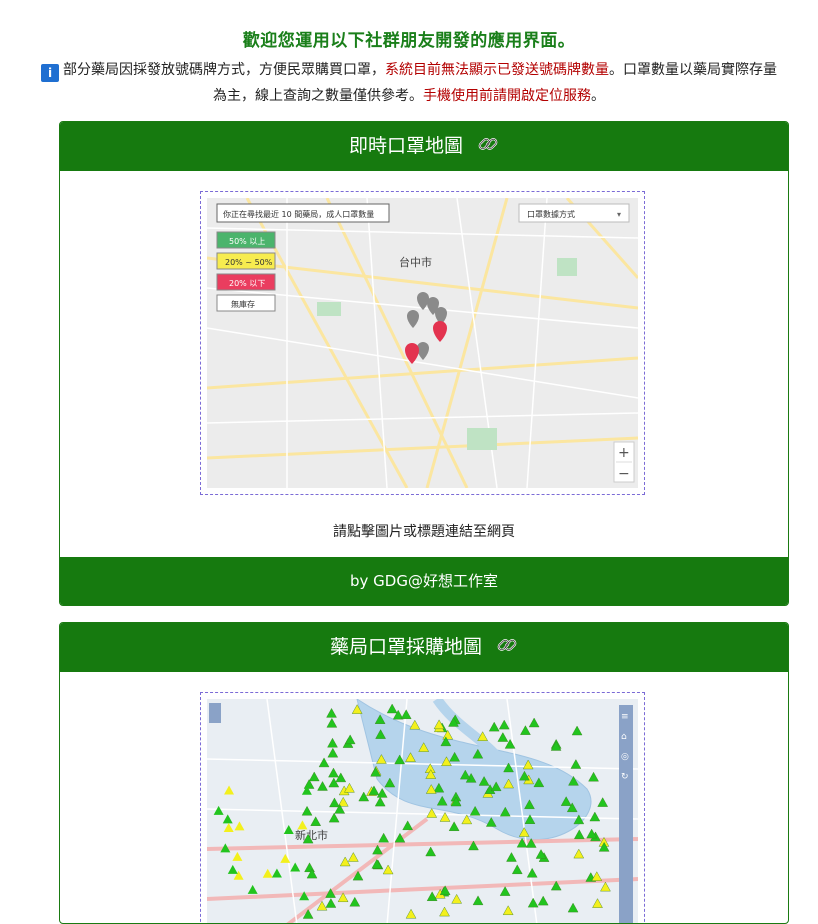 The width and height of the screenshot is (818, 924). I want to click on map2-locate-icon: ◎, so click(625, 757).